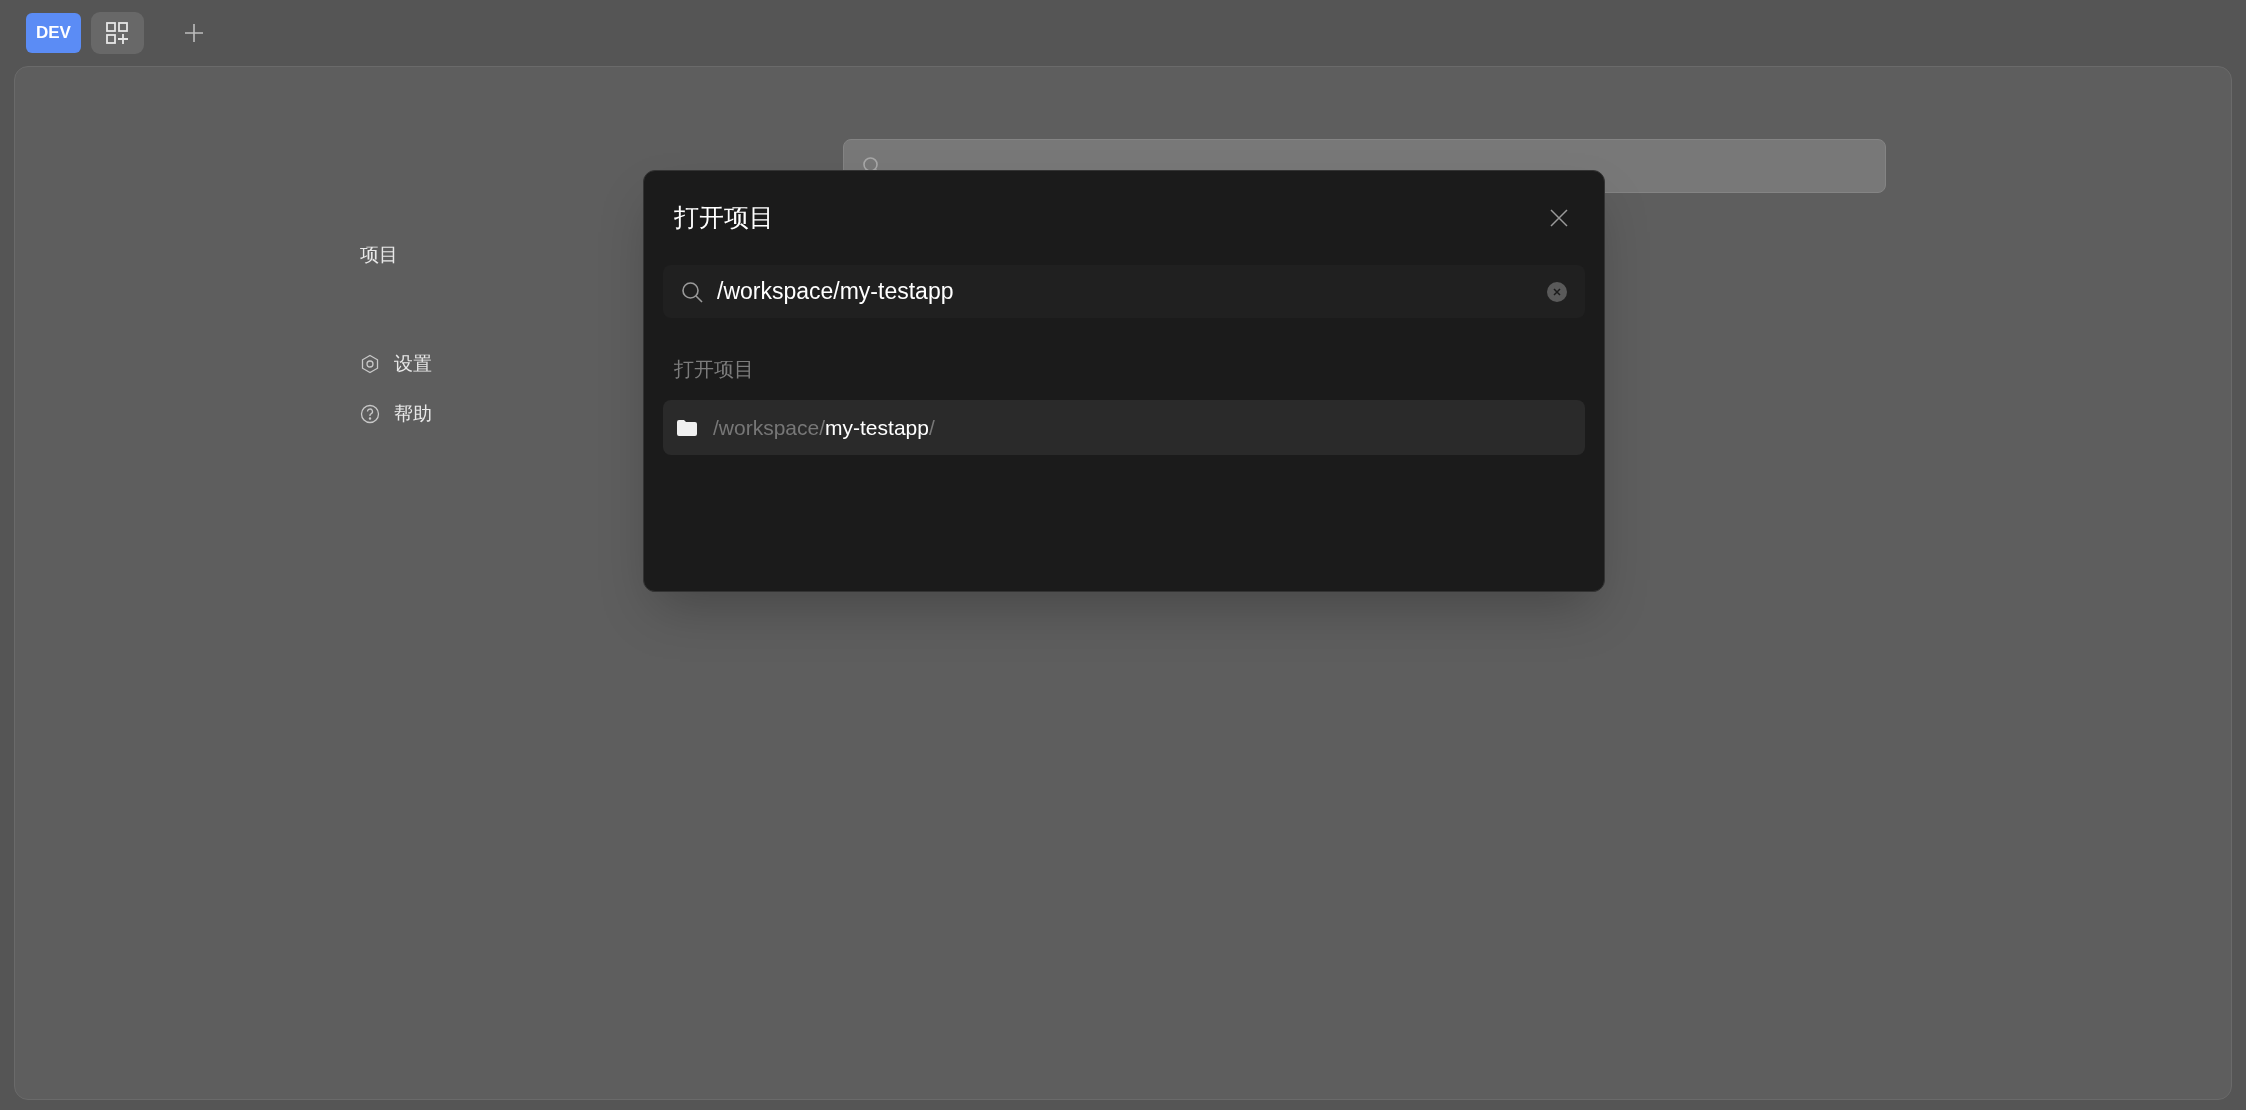 The width and height of the screenshot is (2246, 1110). Describe the element at coordinates (370, 414) in the screenshot. I see `help-icon` at that location.